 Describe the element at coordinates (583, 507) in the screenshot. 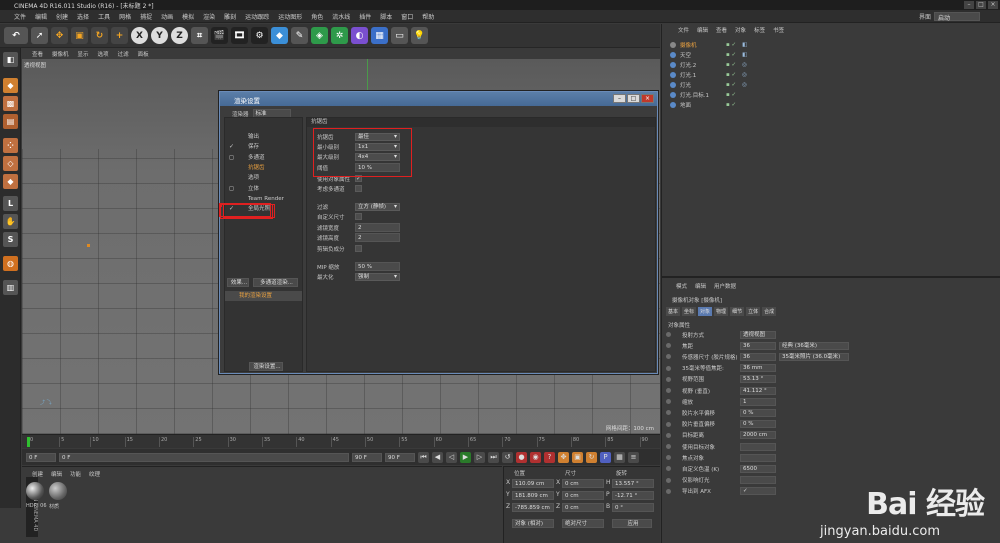

I see `coord-size-field: 0 cm` at that location.